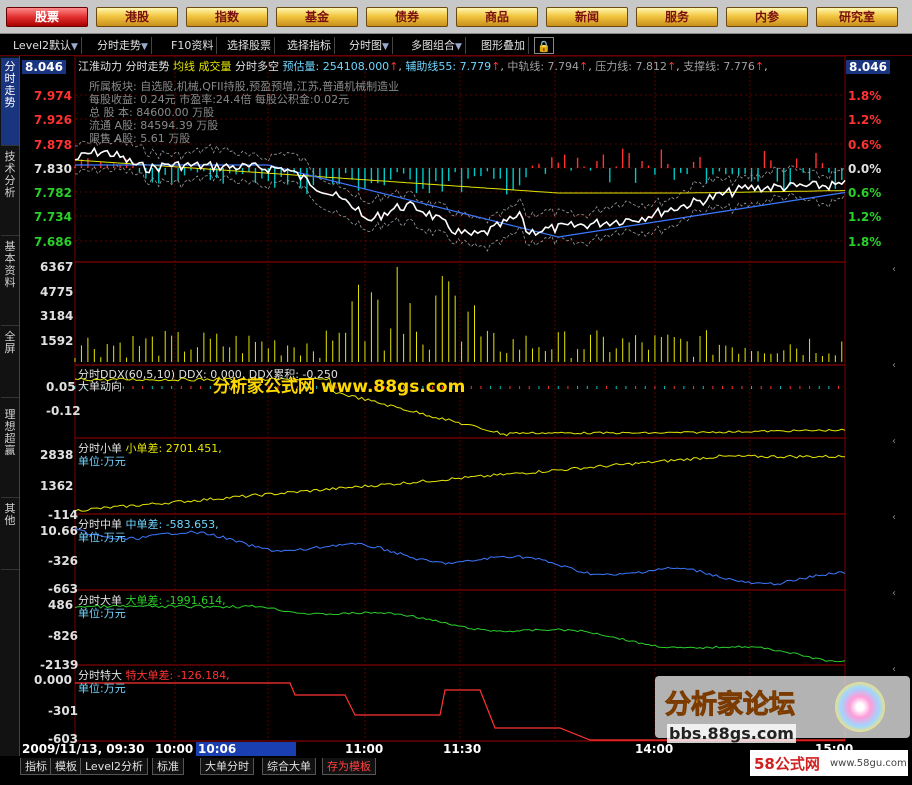 The image size is (912, 785). Describe the element at coordinates (57, 455) in the screenshot. I see `small-axis-label: 2838` at that location.